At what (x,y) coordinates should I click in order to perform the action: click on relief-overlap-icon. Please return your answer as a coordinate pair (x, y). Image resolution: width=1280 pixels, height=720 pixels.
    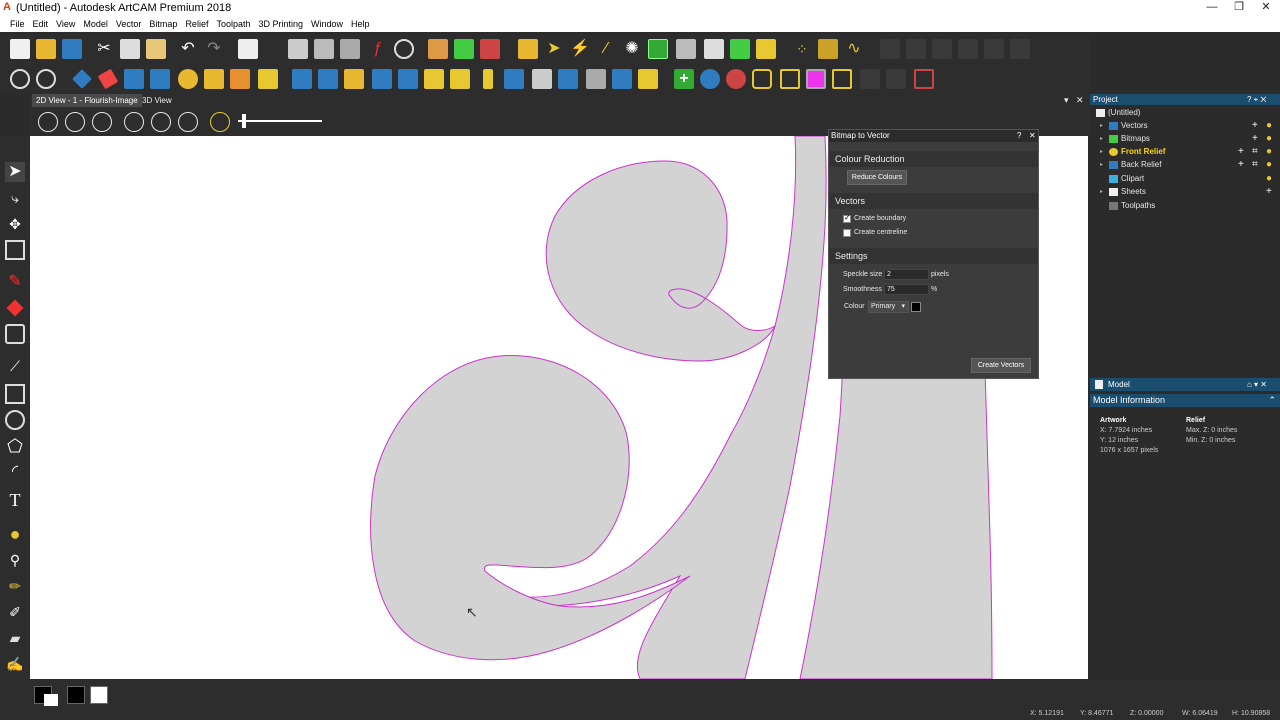
    Looking at the image, I should click on (842, 79).